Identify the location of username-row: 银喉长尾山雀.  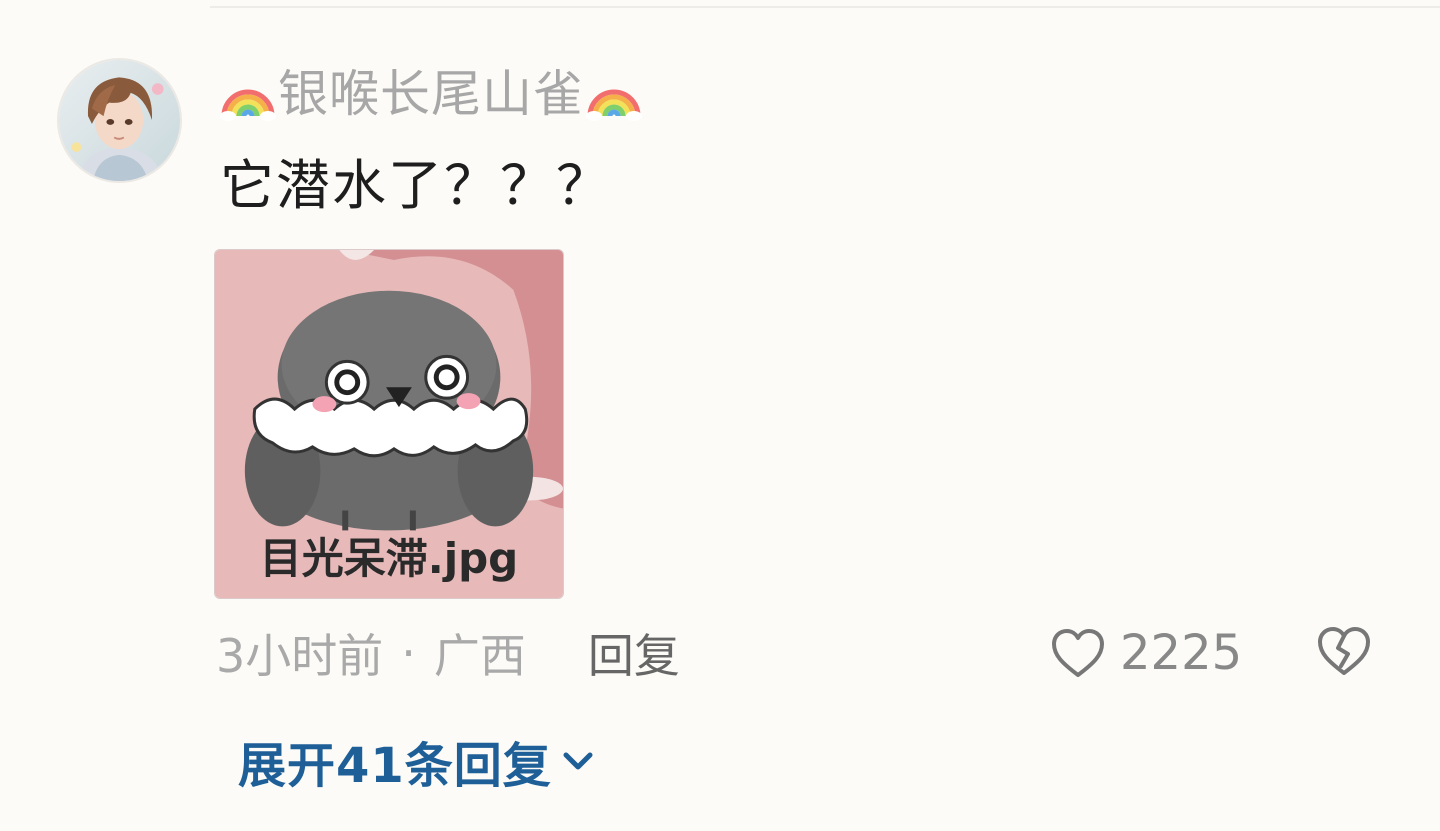
(431, 94).